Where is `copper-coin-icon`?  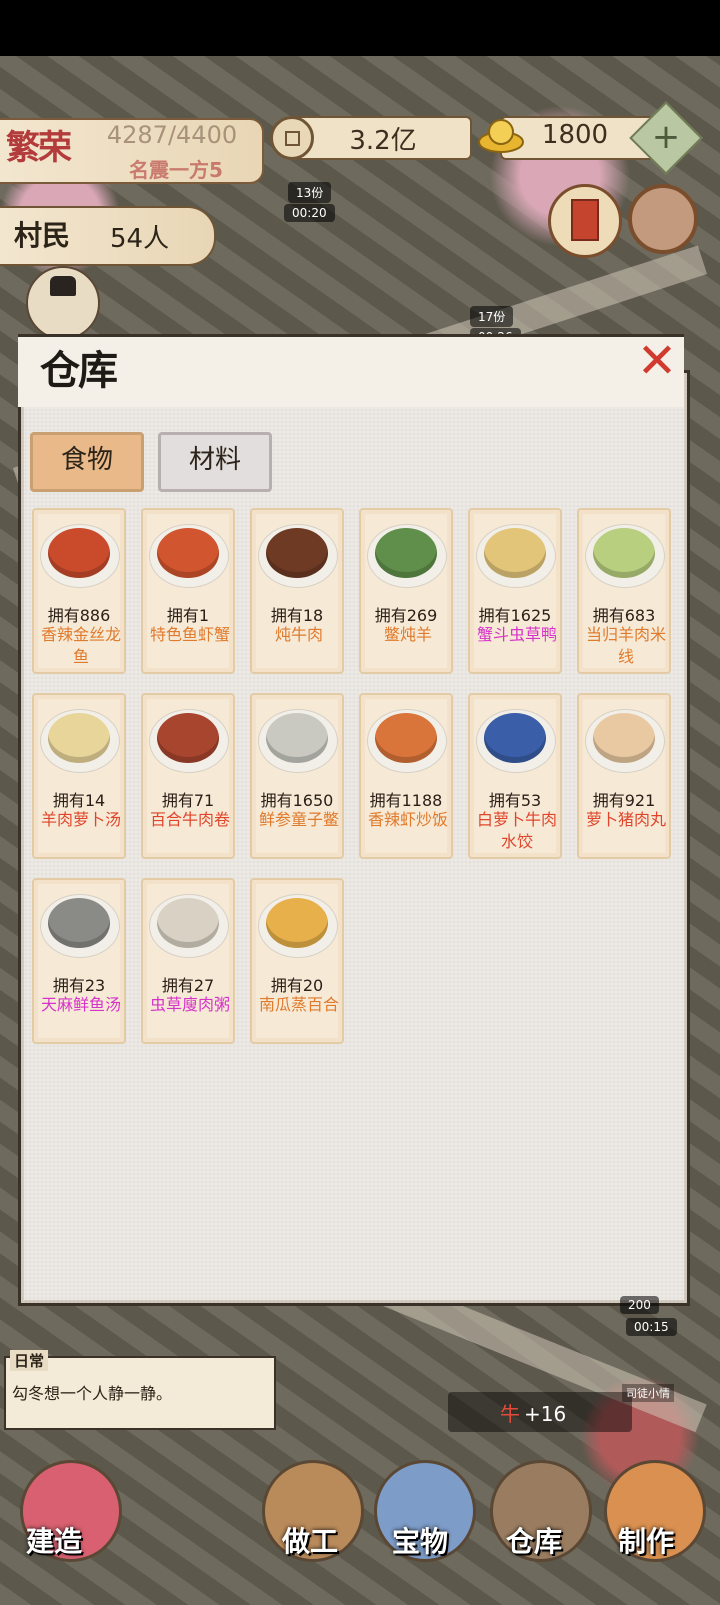
copper-coin-icon is located at coordinates (292, 138).